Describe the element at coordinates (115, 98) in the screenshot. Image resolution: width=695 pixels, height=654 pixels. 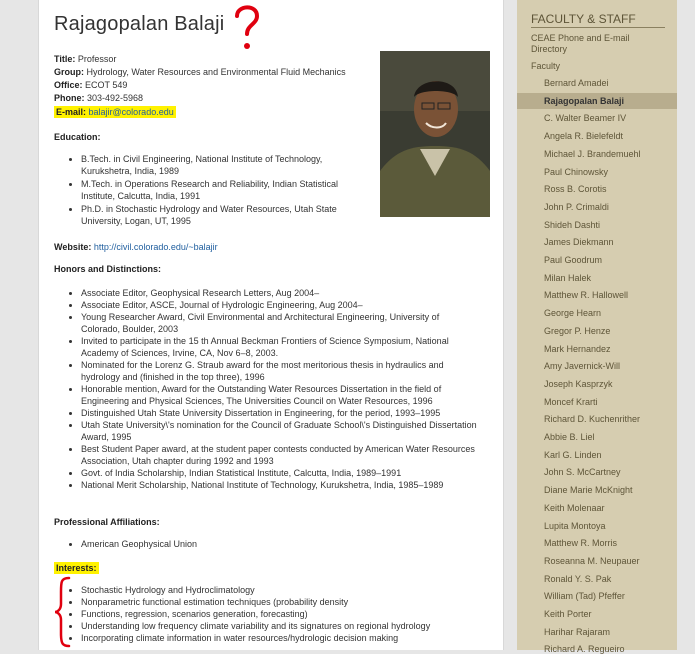
I see `phone-value: 303-492-5968` at that location.